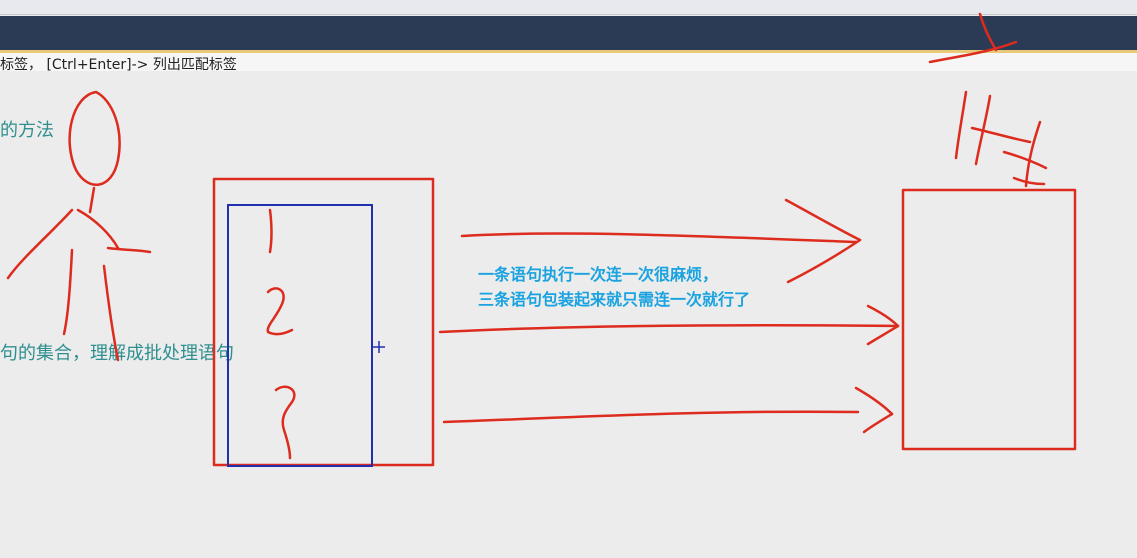 The height and width of the screenshot is (558, 1137). Describe the element at coordinates (280, 311) in the screenshot. I see `digit-two-stroke` at that location.